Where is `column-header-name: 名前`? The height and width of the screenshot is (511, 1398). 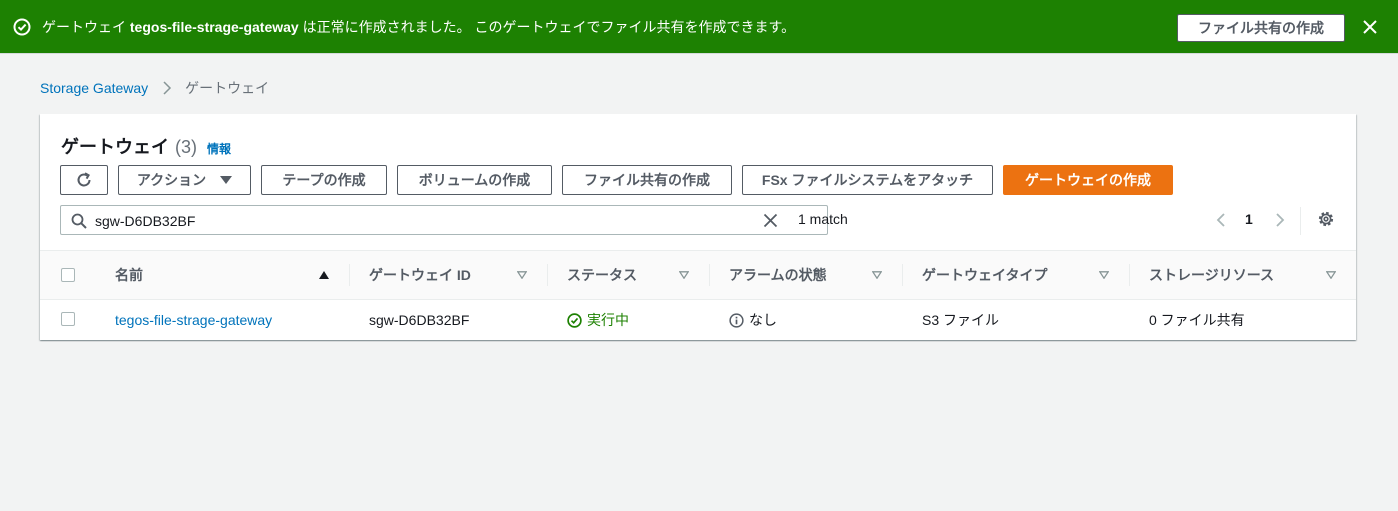 column-header-name: 名前 is located at coordinates (129, 275).